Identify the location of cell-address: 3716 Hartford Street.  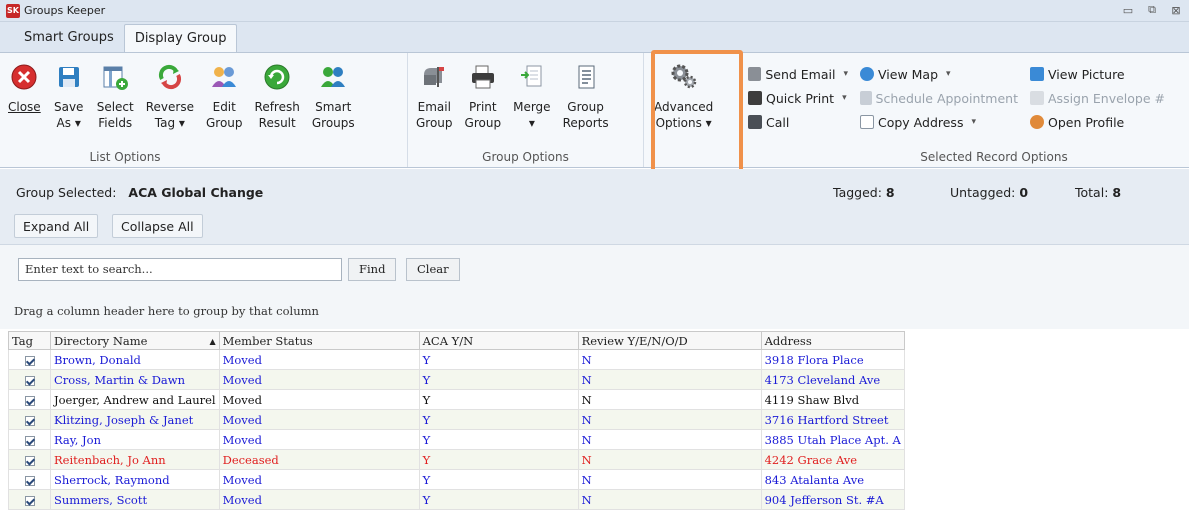
(832, 419).